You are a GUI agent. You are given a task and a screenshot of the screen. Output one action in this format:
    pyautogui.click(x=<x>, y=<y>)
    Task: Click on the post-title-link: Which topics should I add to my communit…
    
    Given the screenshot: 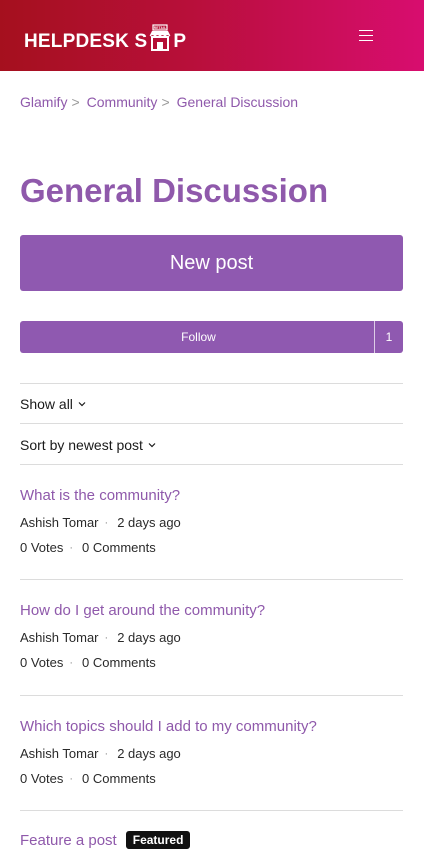 What is the action you would take?
    pyautogui.click(x=211, y=726)
    